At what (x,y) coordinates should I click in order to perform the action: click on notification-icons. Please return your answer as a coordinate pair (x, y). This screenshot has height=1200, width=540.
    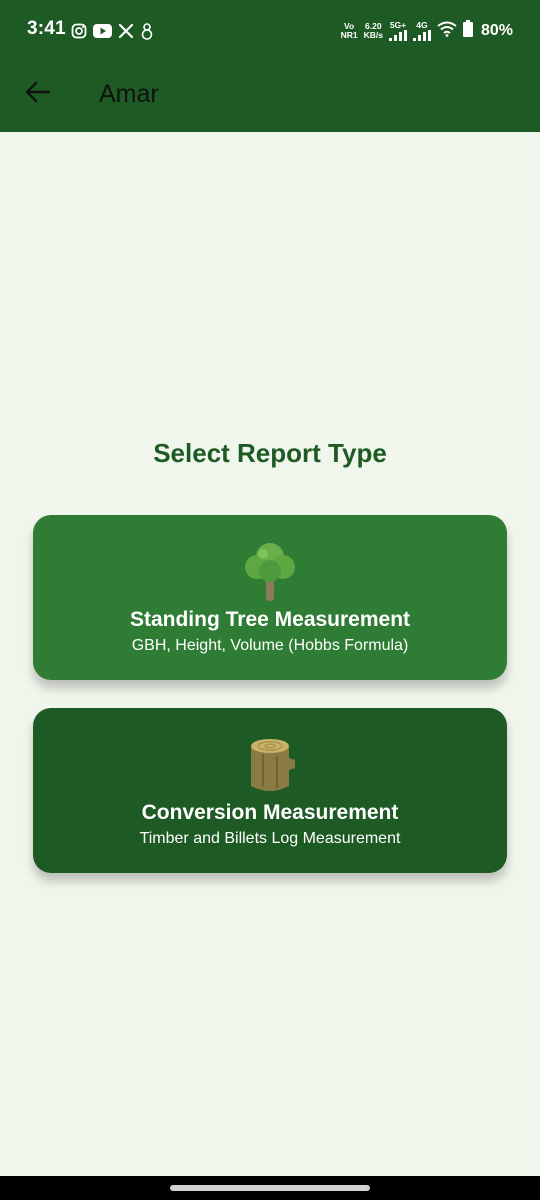
    Looking at the image, I should click on (112, 31).